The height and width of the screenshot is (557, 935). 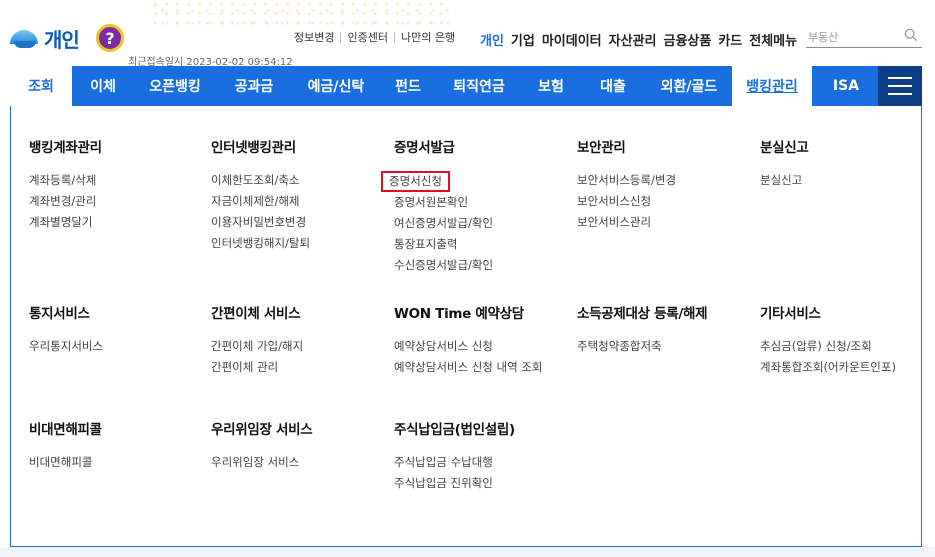 I want to click on nav-tab-utilities: 공과금, so click(x=254, y=86).